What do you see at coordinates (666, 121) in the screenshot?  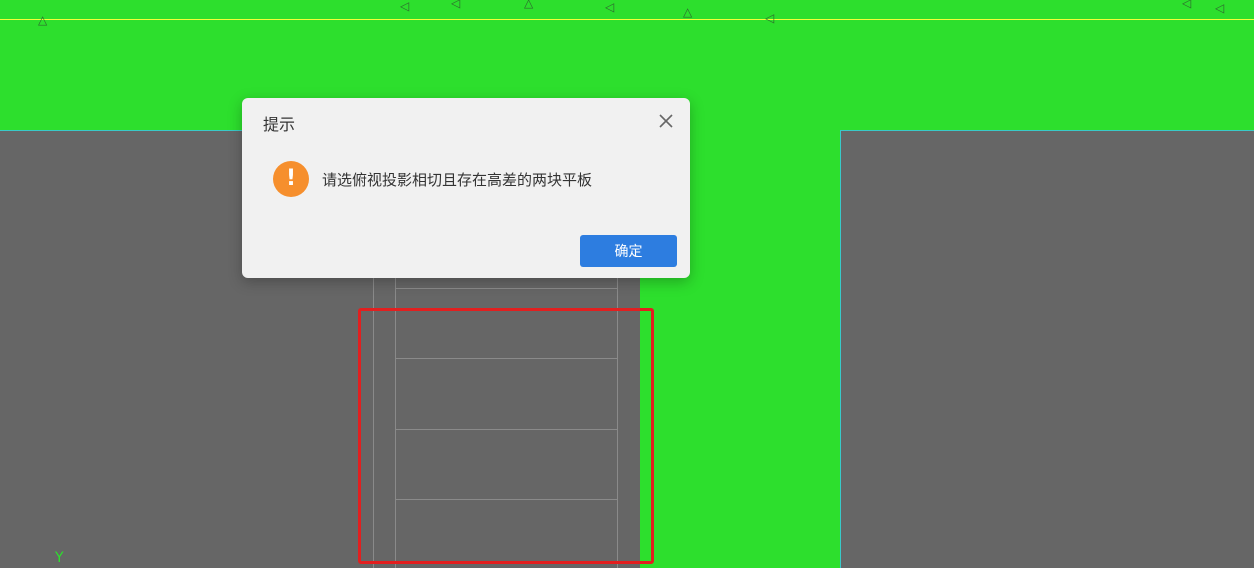 I see `close-icon` at bounding box center [666, 121].